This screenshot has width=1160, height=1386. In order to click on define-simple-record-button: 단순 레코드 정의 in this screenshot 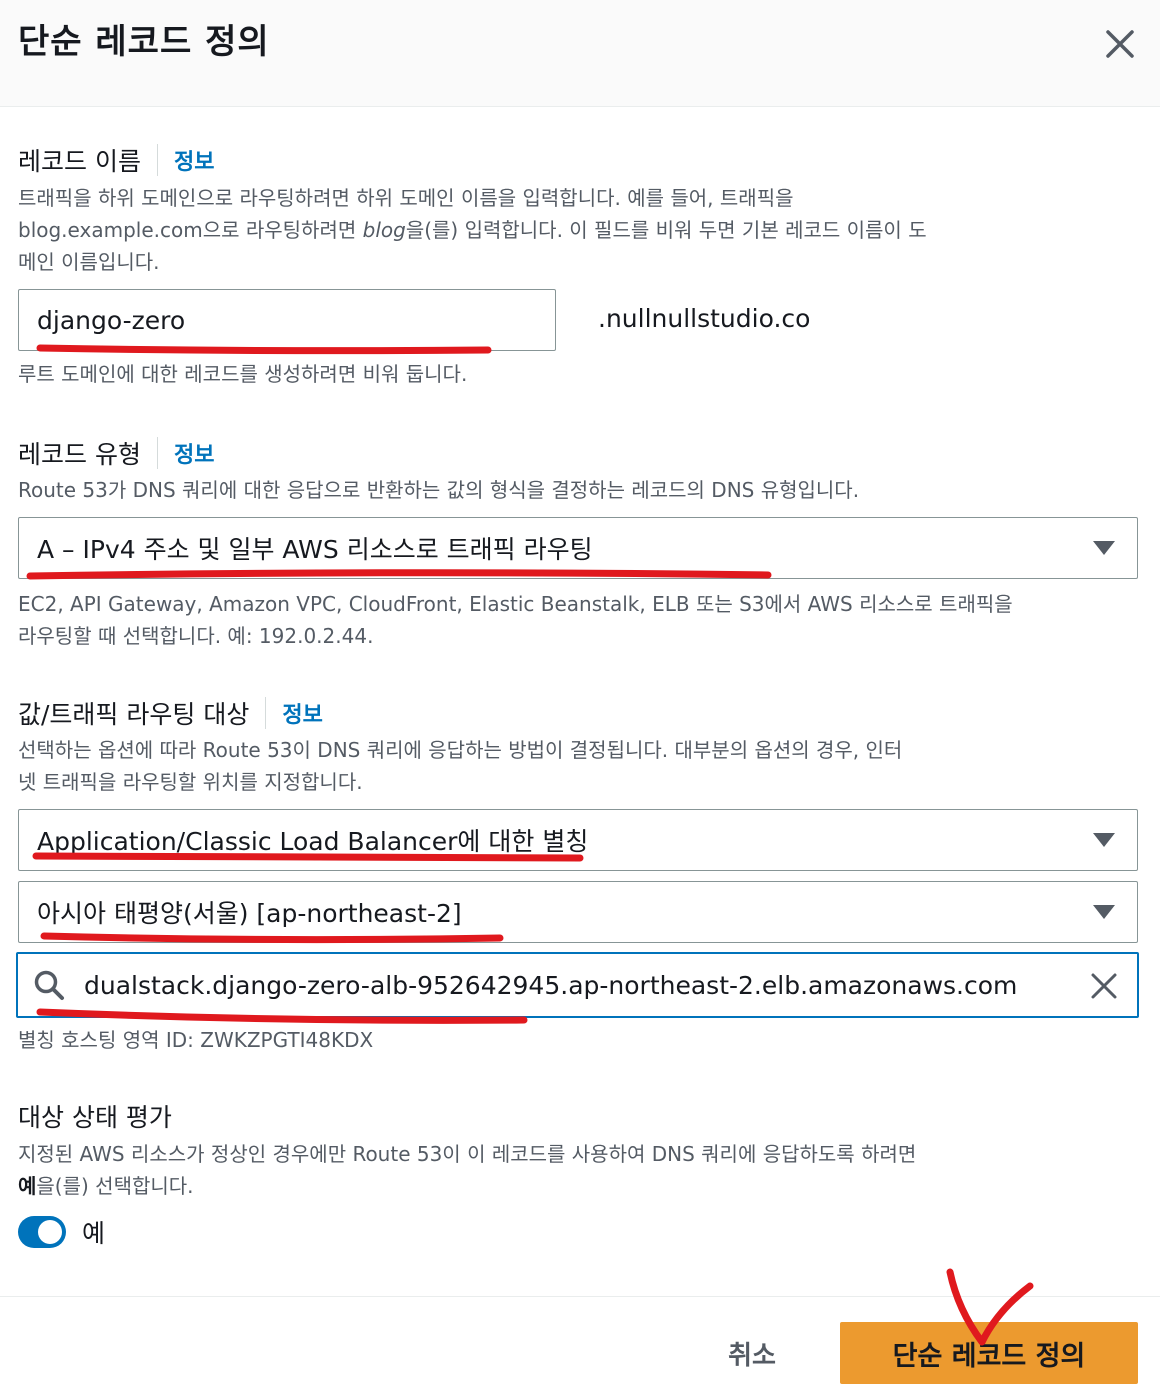, I will do `click(989, 1353)`.